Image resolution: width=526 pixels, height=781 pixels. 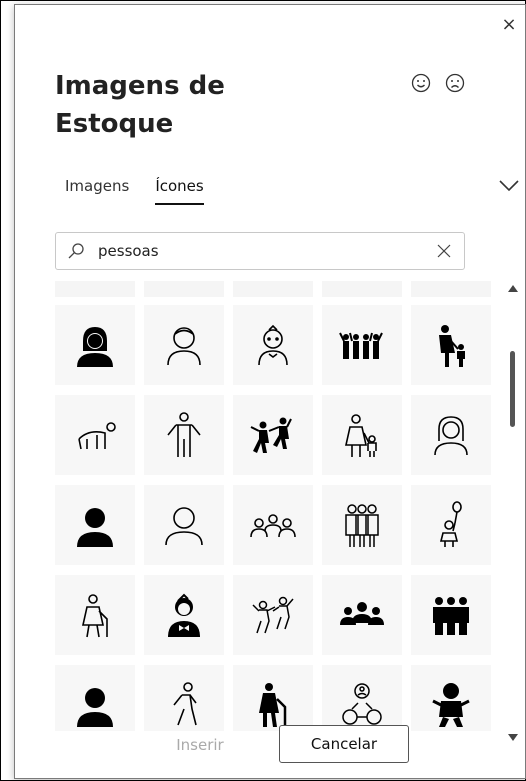 I want to click on insert-button: Inserir, so click(x=200, y=745).